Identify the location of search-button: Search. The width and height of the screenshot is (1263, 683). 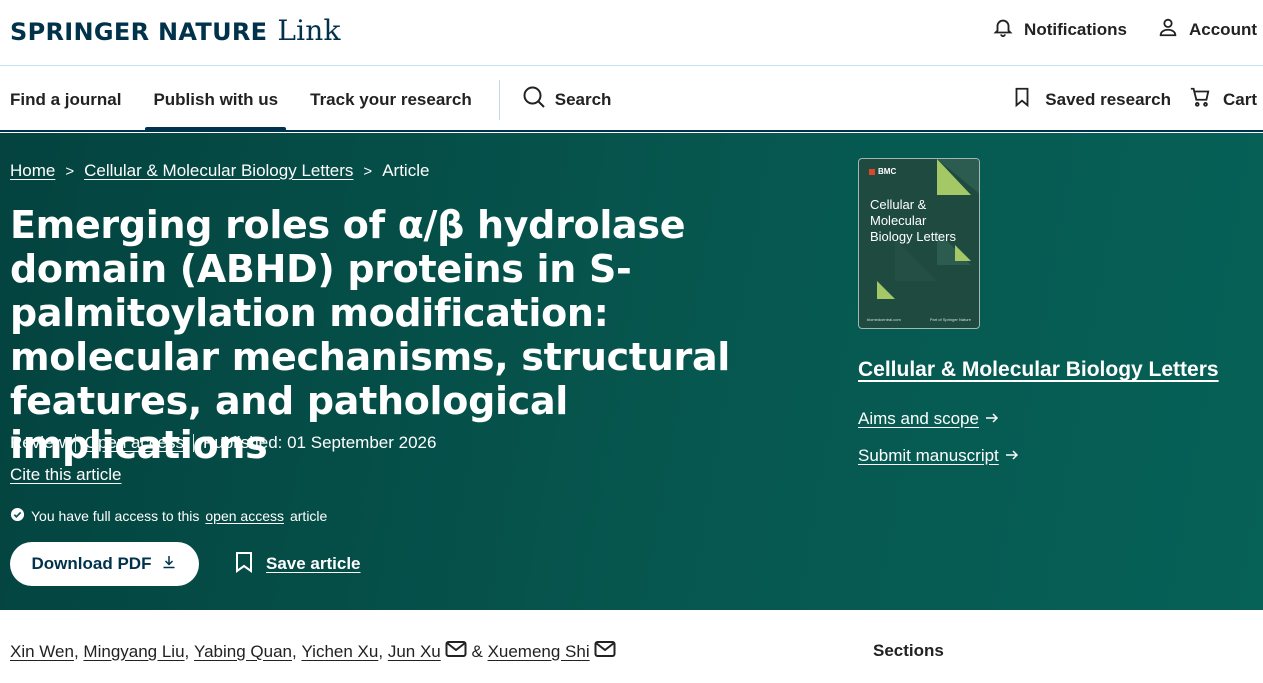
(567, 99).